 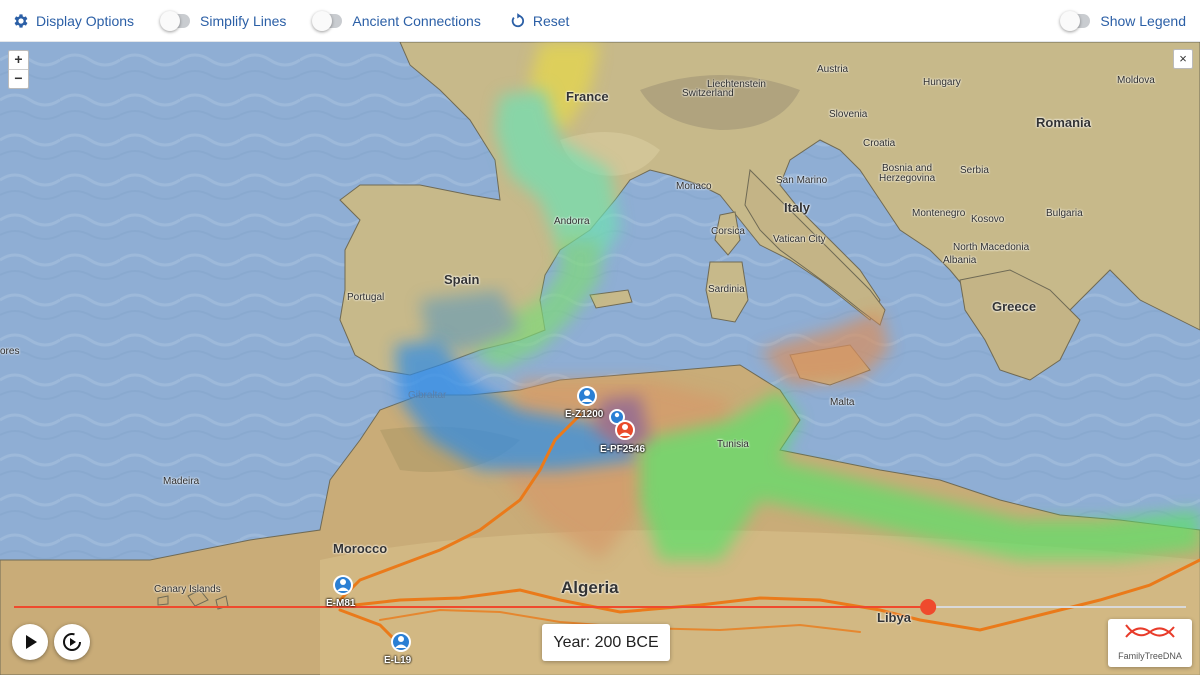 What do you see at coordinates (587, 396) in the screenshot?
I see `marker-ez1200` at bounding box center [587, 396].